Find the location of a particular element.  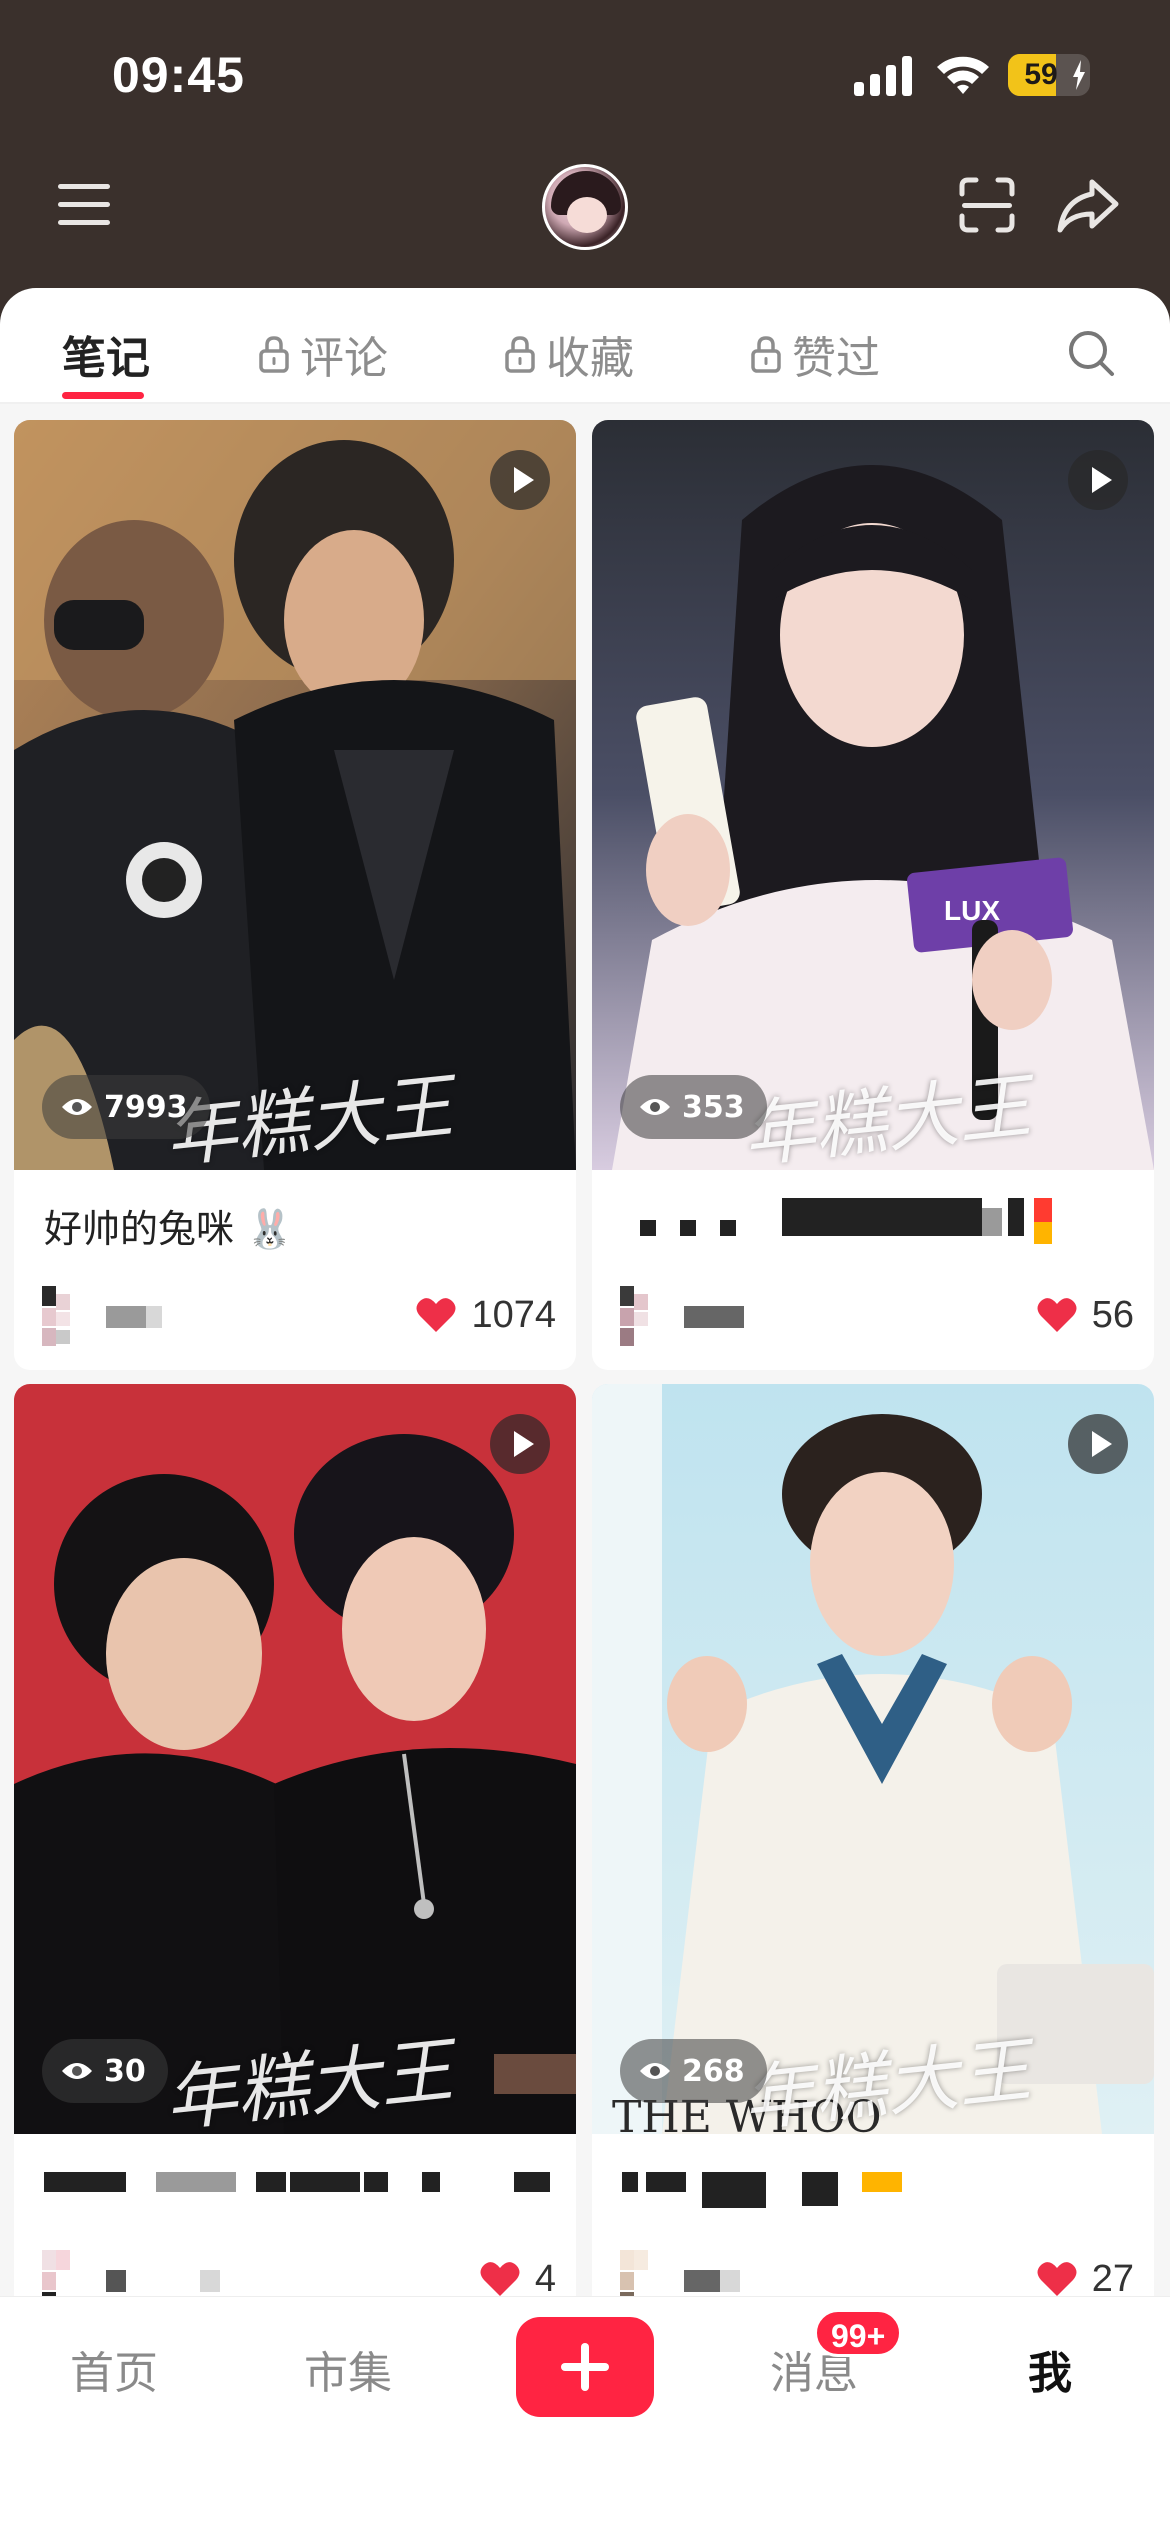

tab-notes: 笔记 is located at coordinates (106, 354).